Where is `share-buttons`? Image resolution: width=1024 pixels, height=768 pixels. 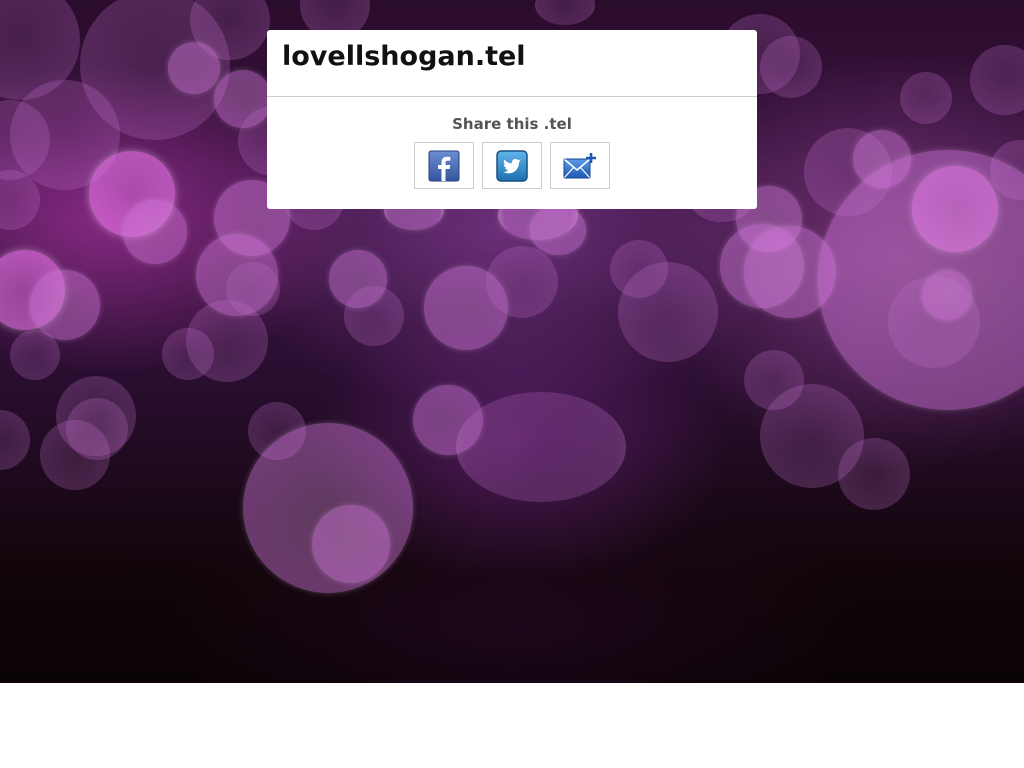
share-buttons is located at coordinates (512, 165).